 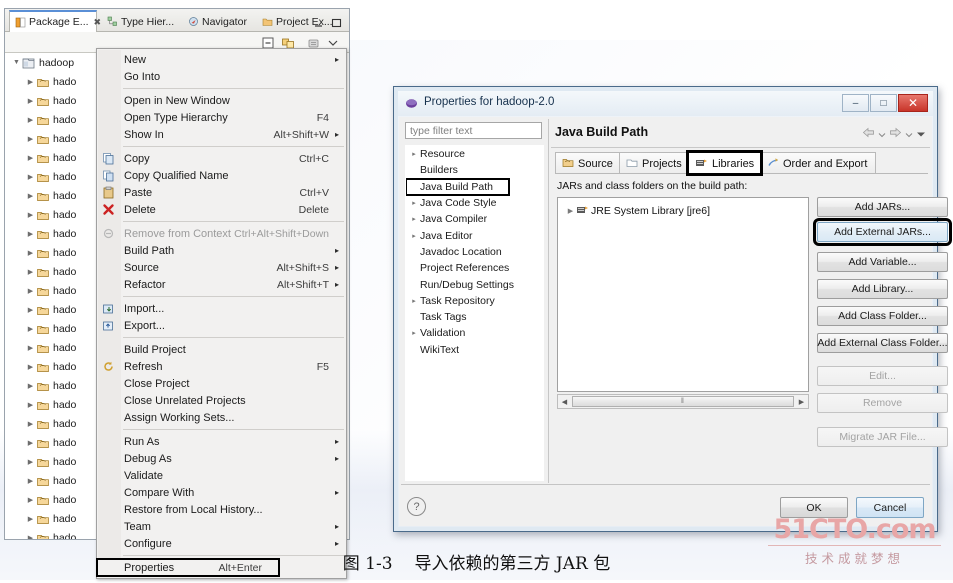 I want to click on tab-package-explorer: Package E... ✖, so click(x=55, y=21).